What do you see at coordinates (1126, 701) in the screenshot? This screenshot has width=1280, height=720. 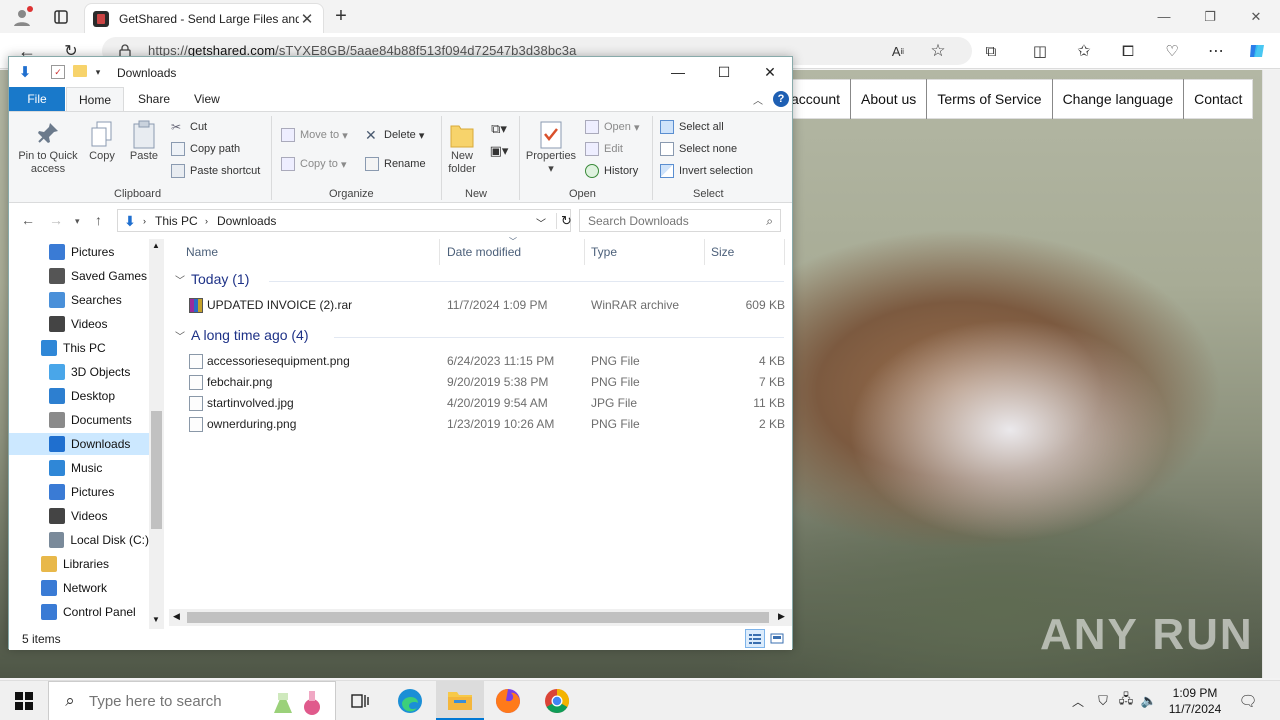 I see `network-tray-icon: 🖧` at bounding box center [1126, 701].